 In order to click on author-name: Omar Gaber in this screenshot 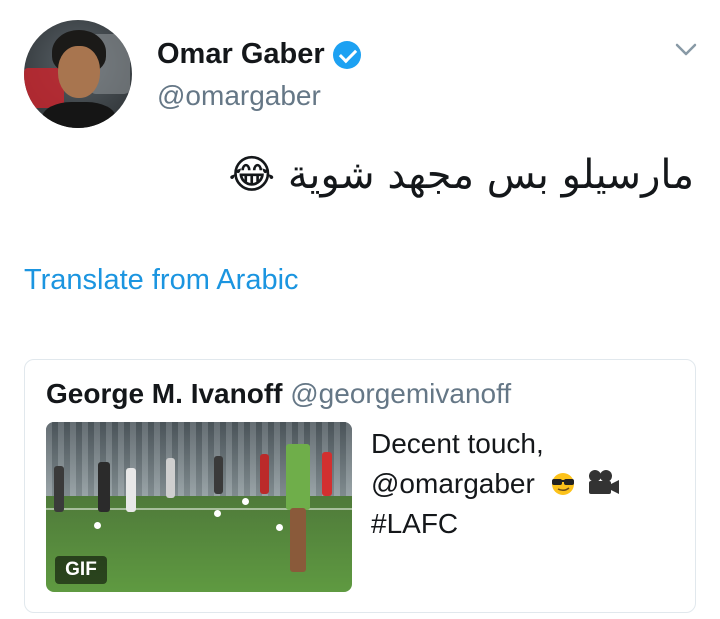, I will do `click(241, 54)`.